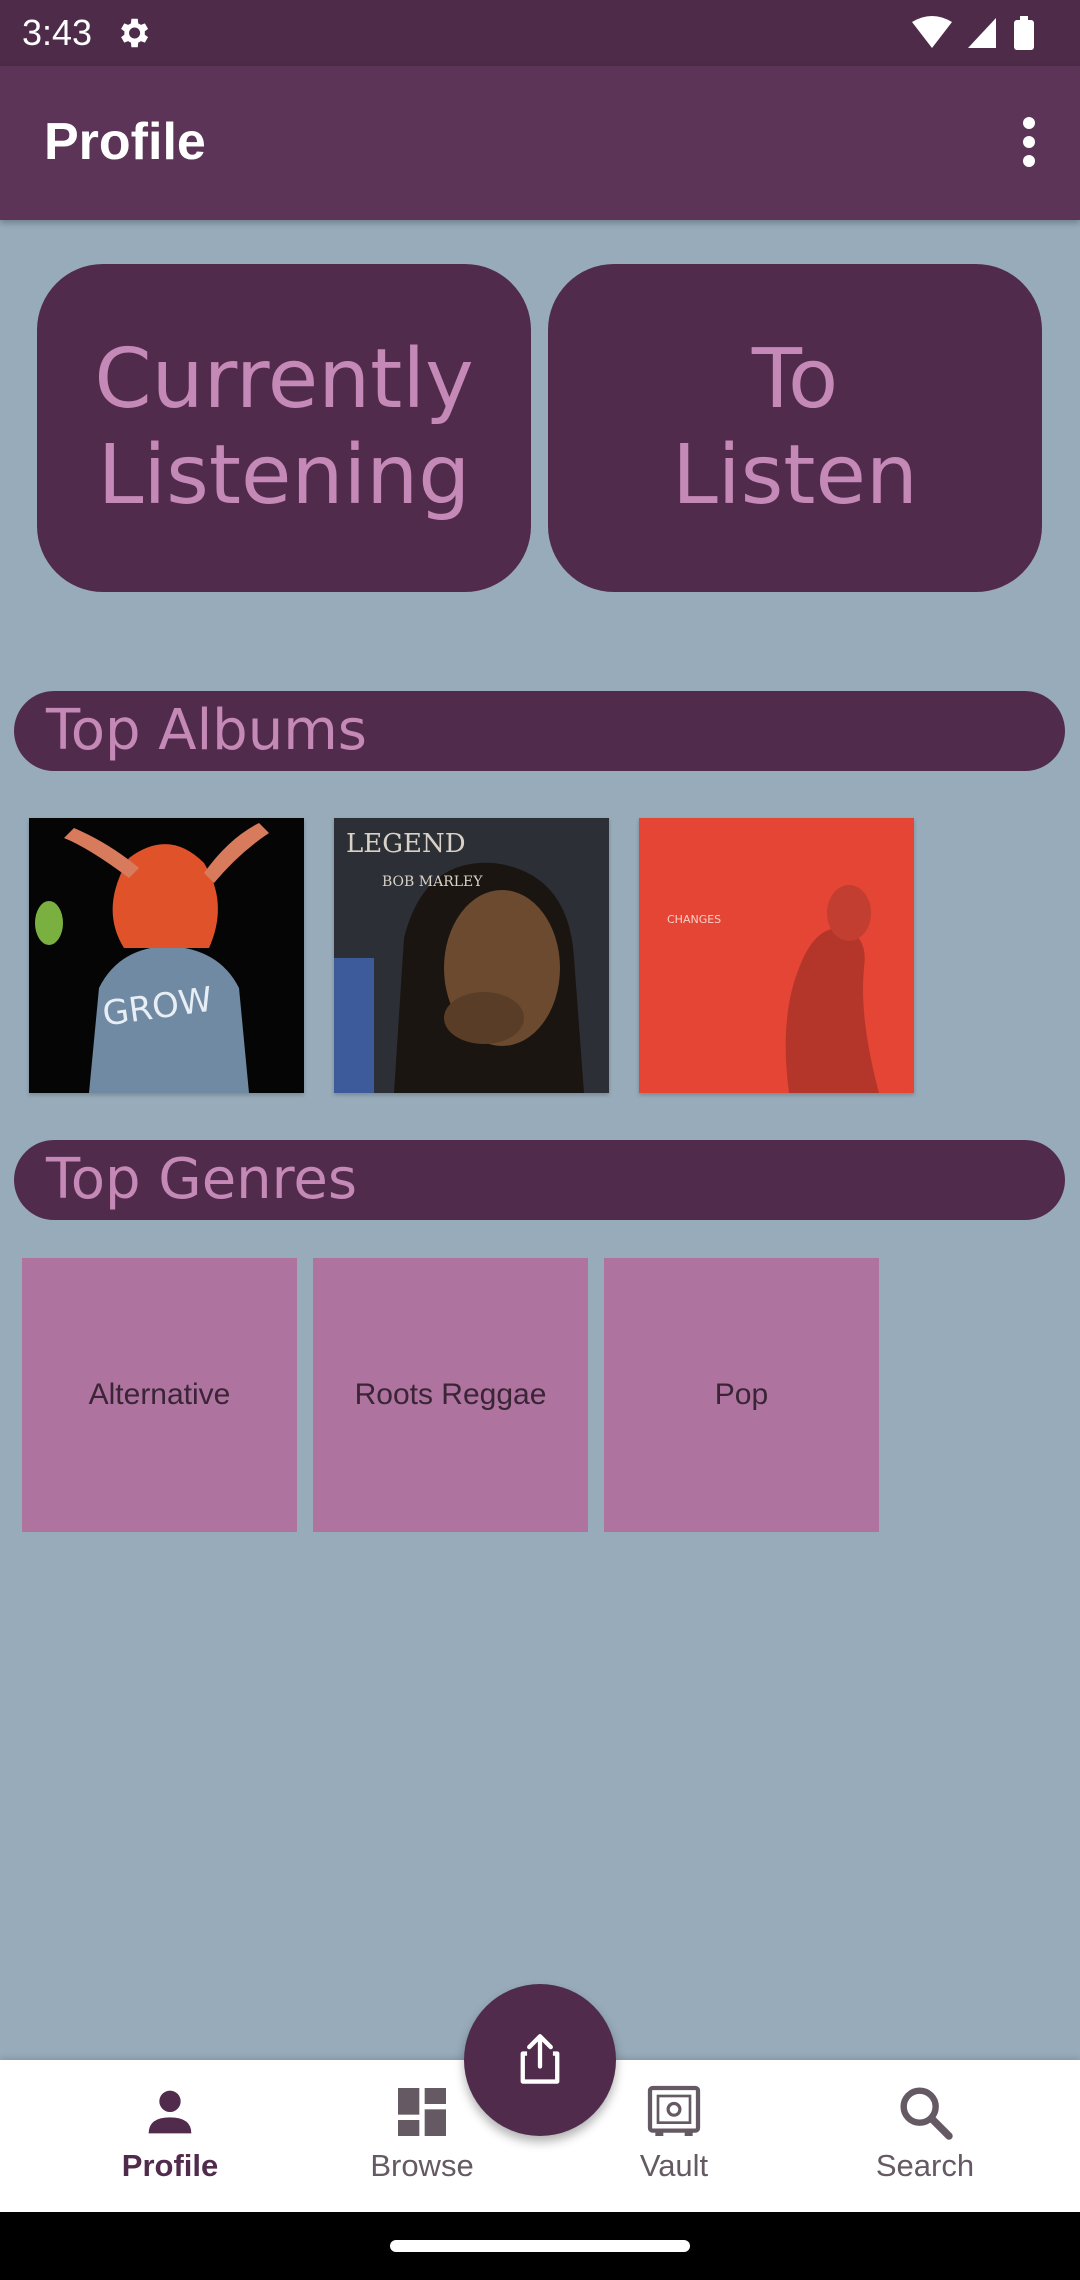  I want to click on more-options-icon, so click(1029, 142).